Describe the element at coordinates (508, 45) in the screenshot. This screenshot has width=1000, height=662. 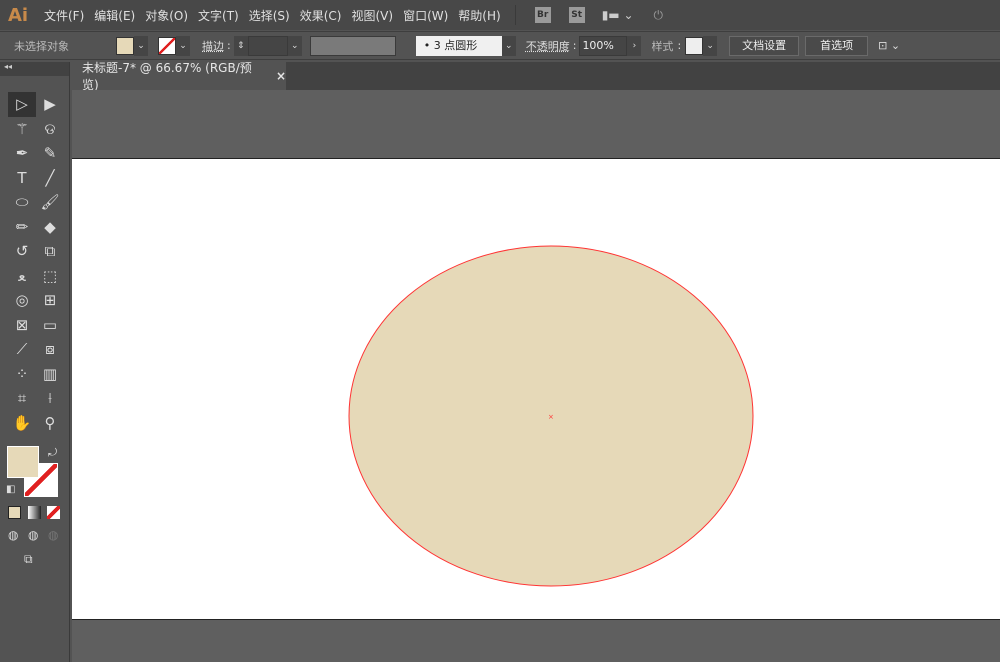
I see `brush-dropdown: ⌄` at that location.